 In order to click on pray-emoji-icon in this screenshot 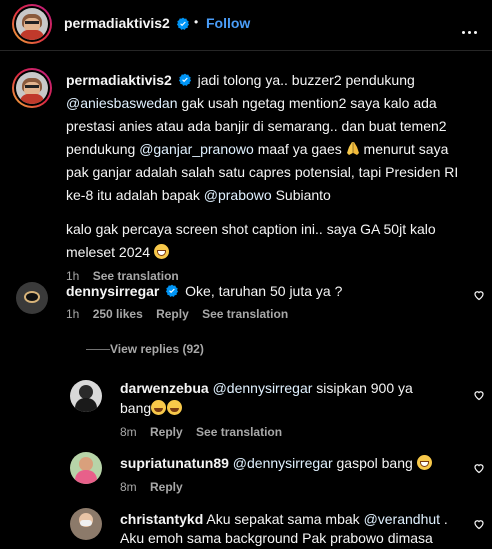, I will do `click(352, 148)`.